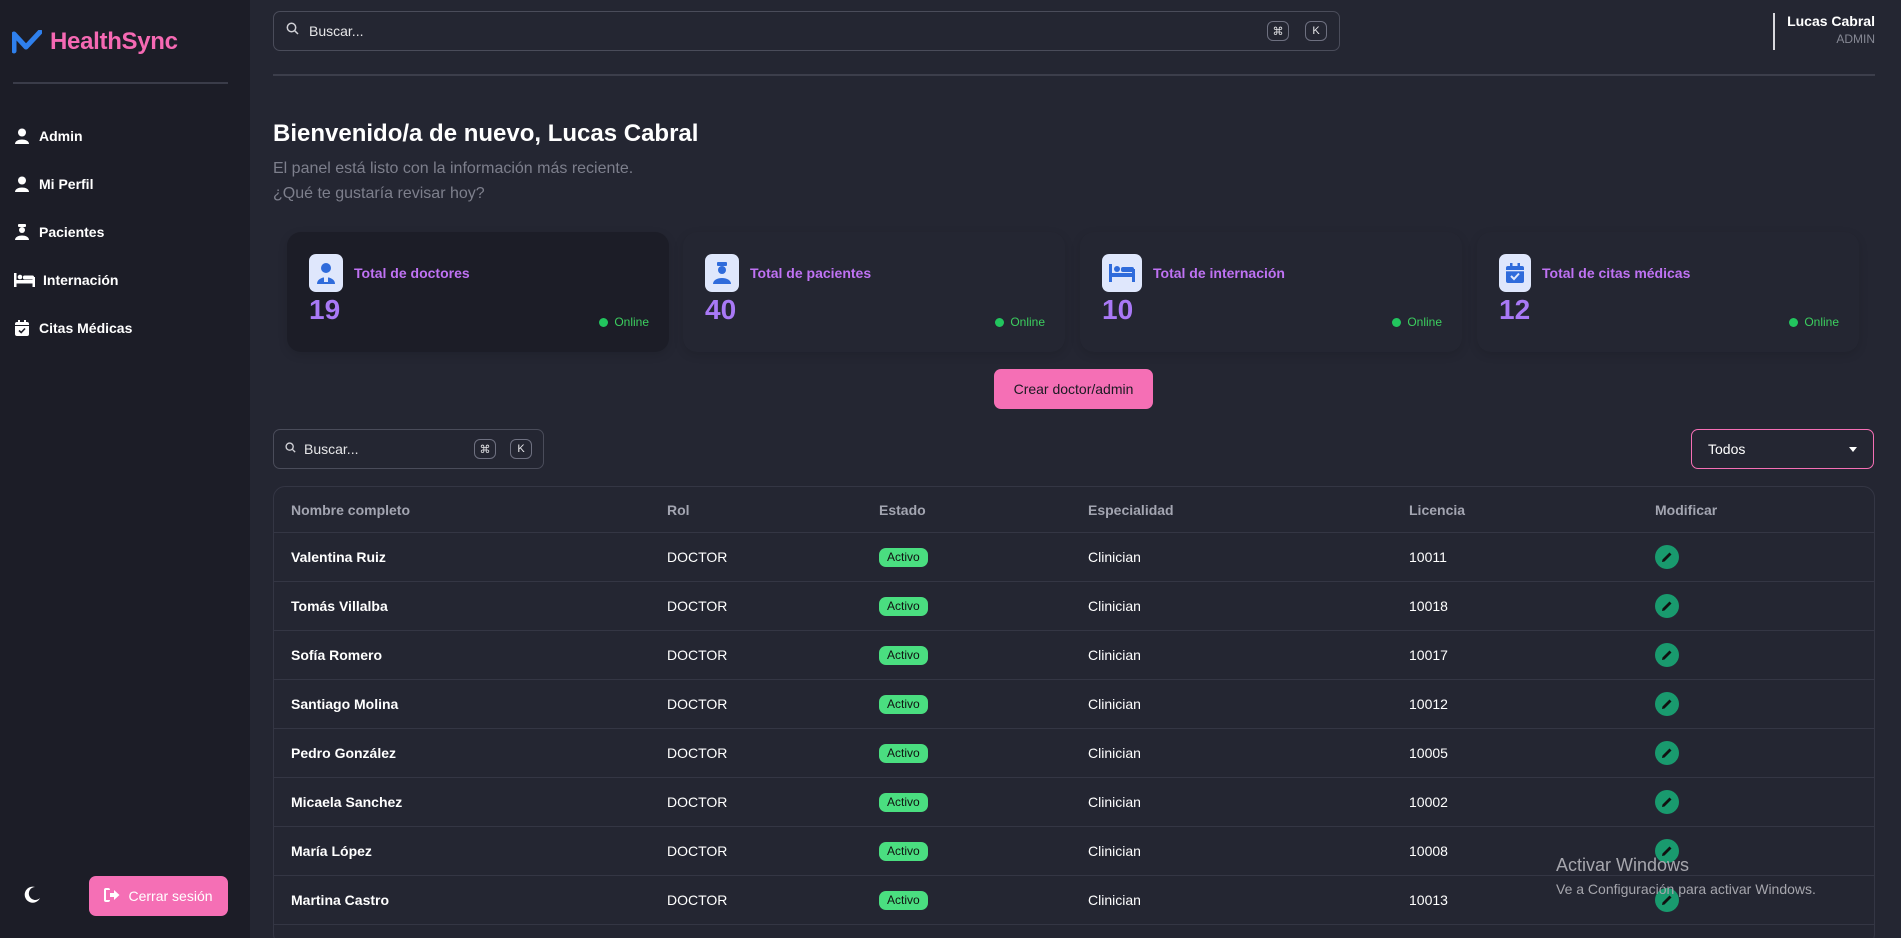 Image resolution: width=1901 pixels, height=938 pixels. I want to click on table-row: Sofía Romero DOCTOR Activo Clinician 10017, so click(1074, 655).